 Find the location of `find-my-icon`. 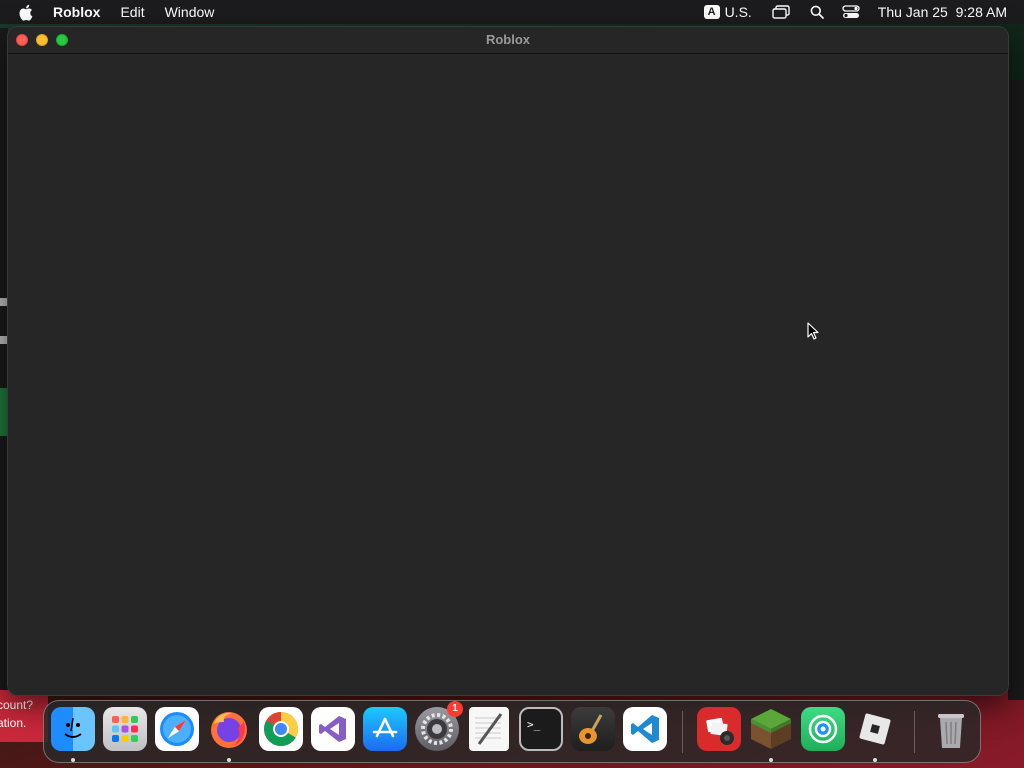

find-my-icon is located at coordinates (823, 729).